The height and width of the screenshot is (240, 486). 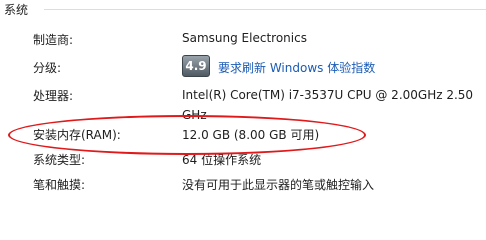 What do you see at coordinates (222, 160) in the screenshot?
I see `system-type-value: 64 位操作系统` at bounding box center [222, 160].